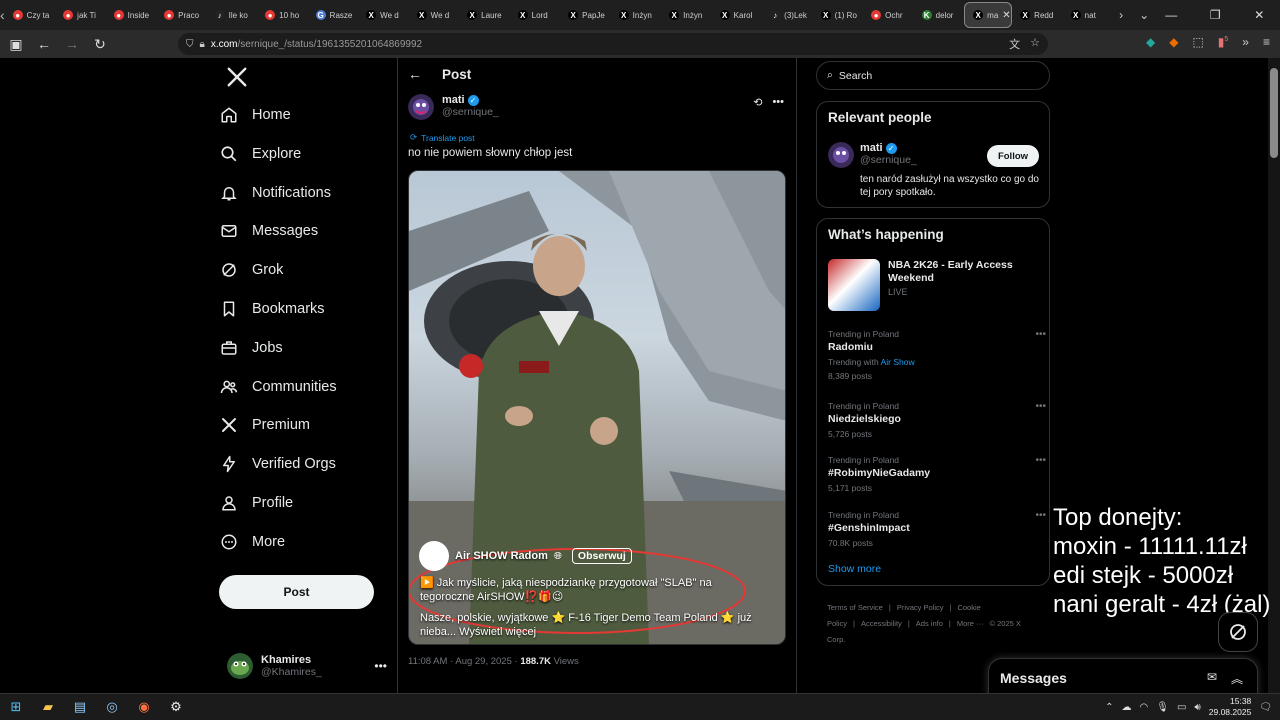 This screenshot has width=1280, height=720. Describe the element at coordinates (1088, 15) in the screenshot. I see `browser-tab: Xnat` at that location.